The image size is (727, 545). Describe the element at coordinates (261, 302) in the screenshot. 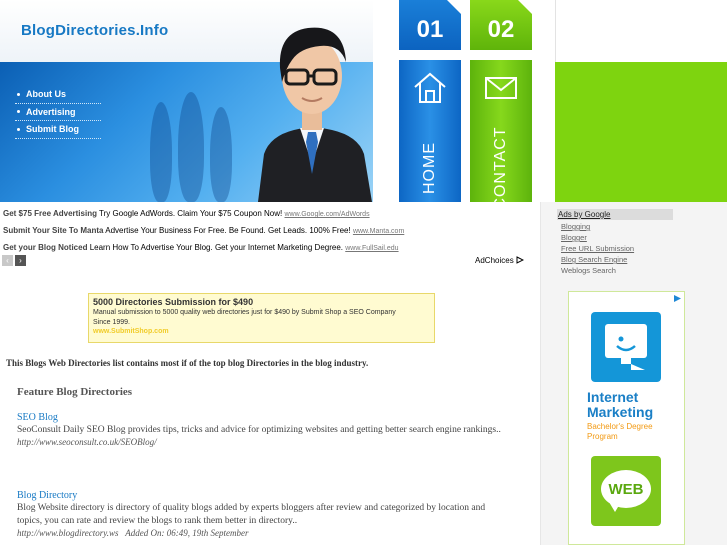

I see `sponsored-ad-title: 5000 Directories Submission for $490` at that location.